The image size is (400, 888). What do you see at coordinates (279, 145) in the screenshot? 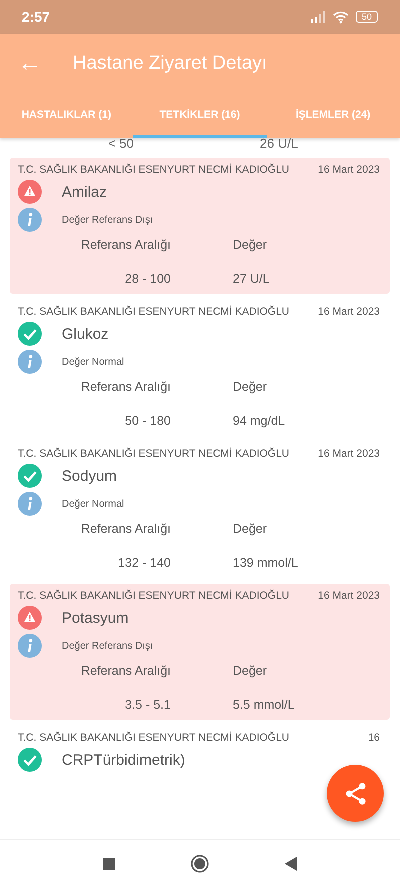
I see `test-value: 26 U/L` at bounding box center [279, 145].